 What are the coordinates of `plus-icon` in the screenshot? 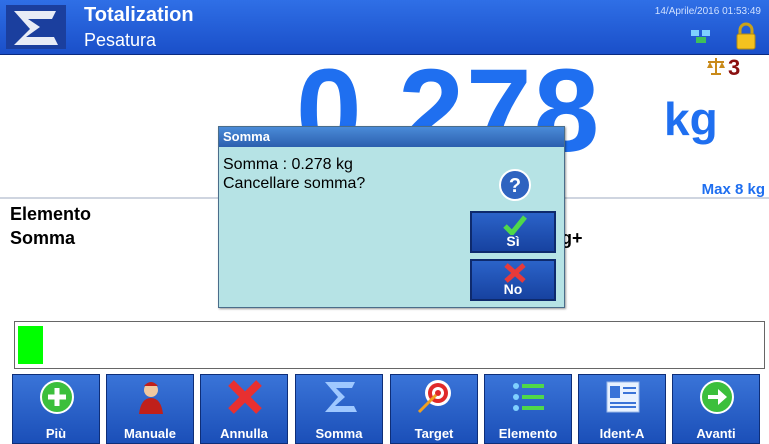 It's located at (57, 397).